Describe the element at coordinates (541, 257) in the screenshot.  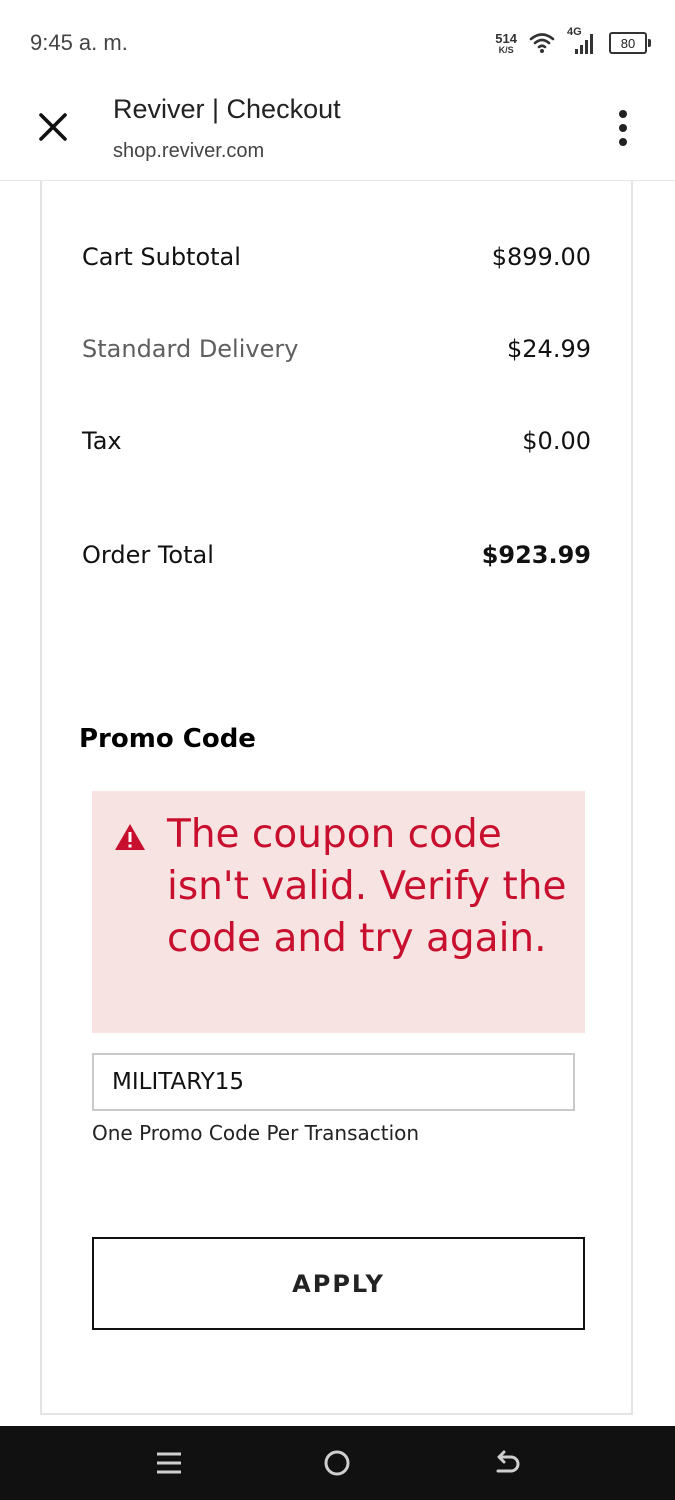
I see `summary-value: $899.00` at that location.